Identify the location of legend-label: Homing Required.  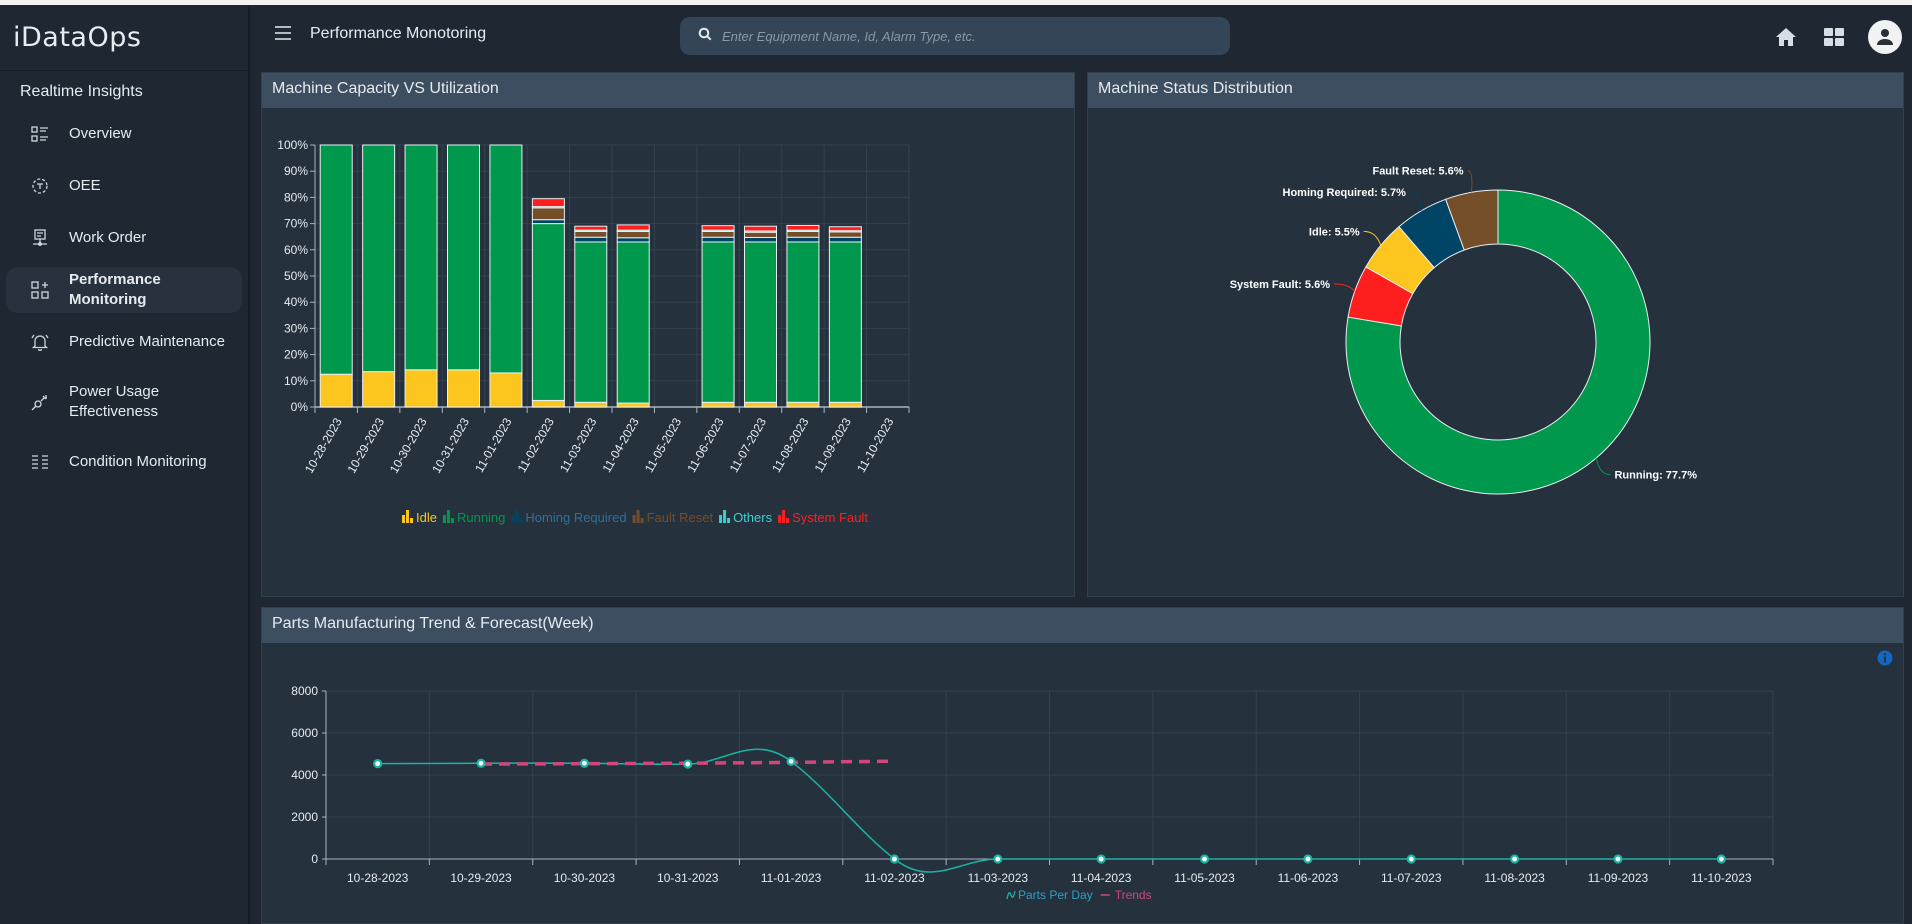
(575, 517).